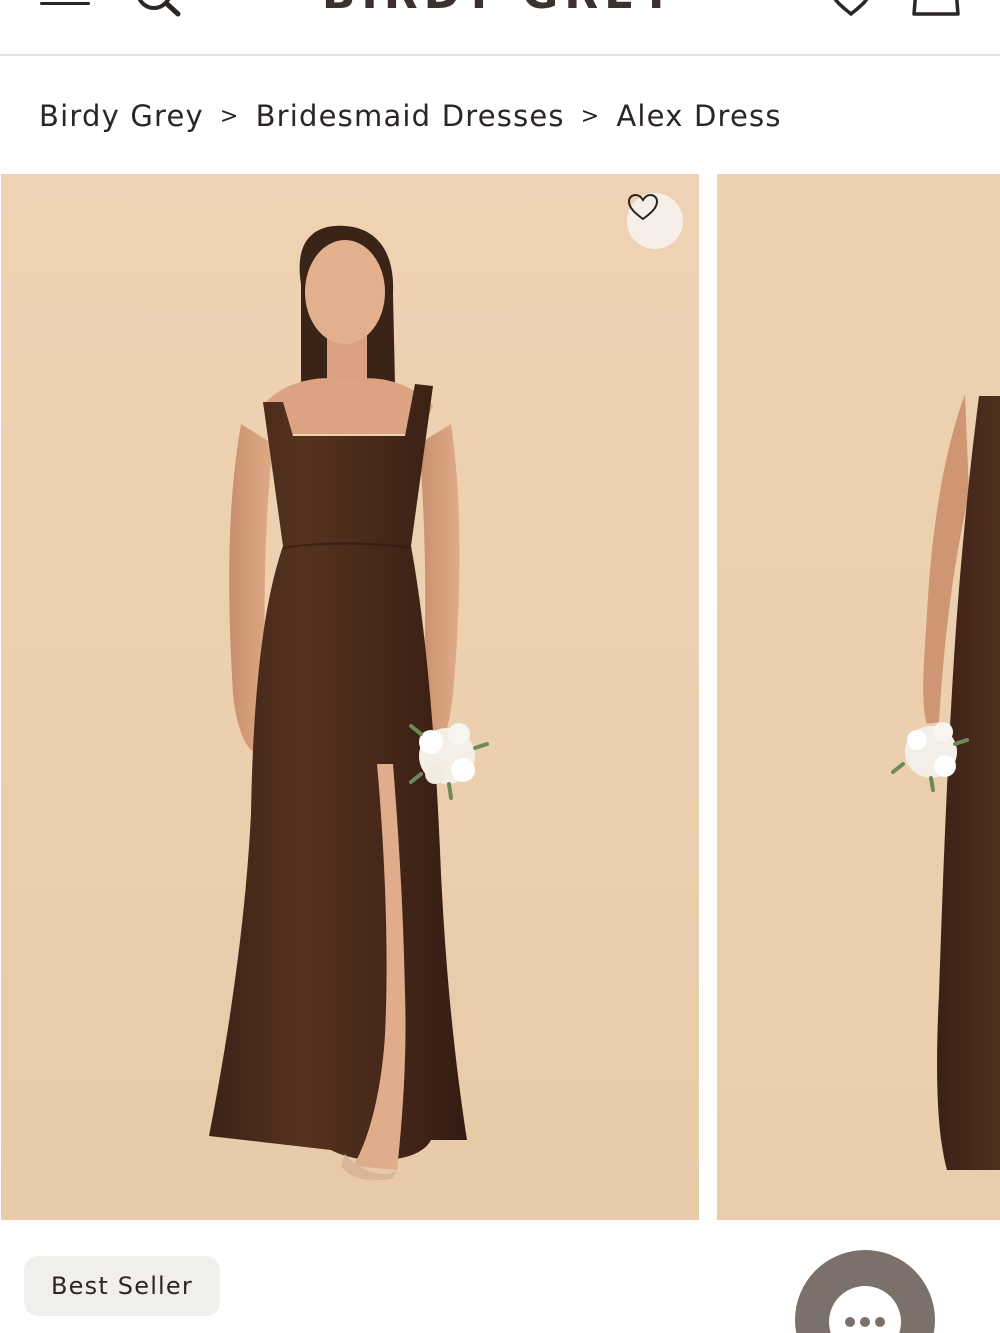 The height and width of the screenshot is (1333, 1000). What do you see at coordinates (500, 9) in the screenshot?
I see `site-logo: BIRDY GREY` at bounding box center [500, 9].